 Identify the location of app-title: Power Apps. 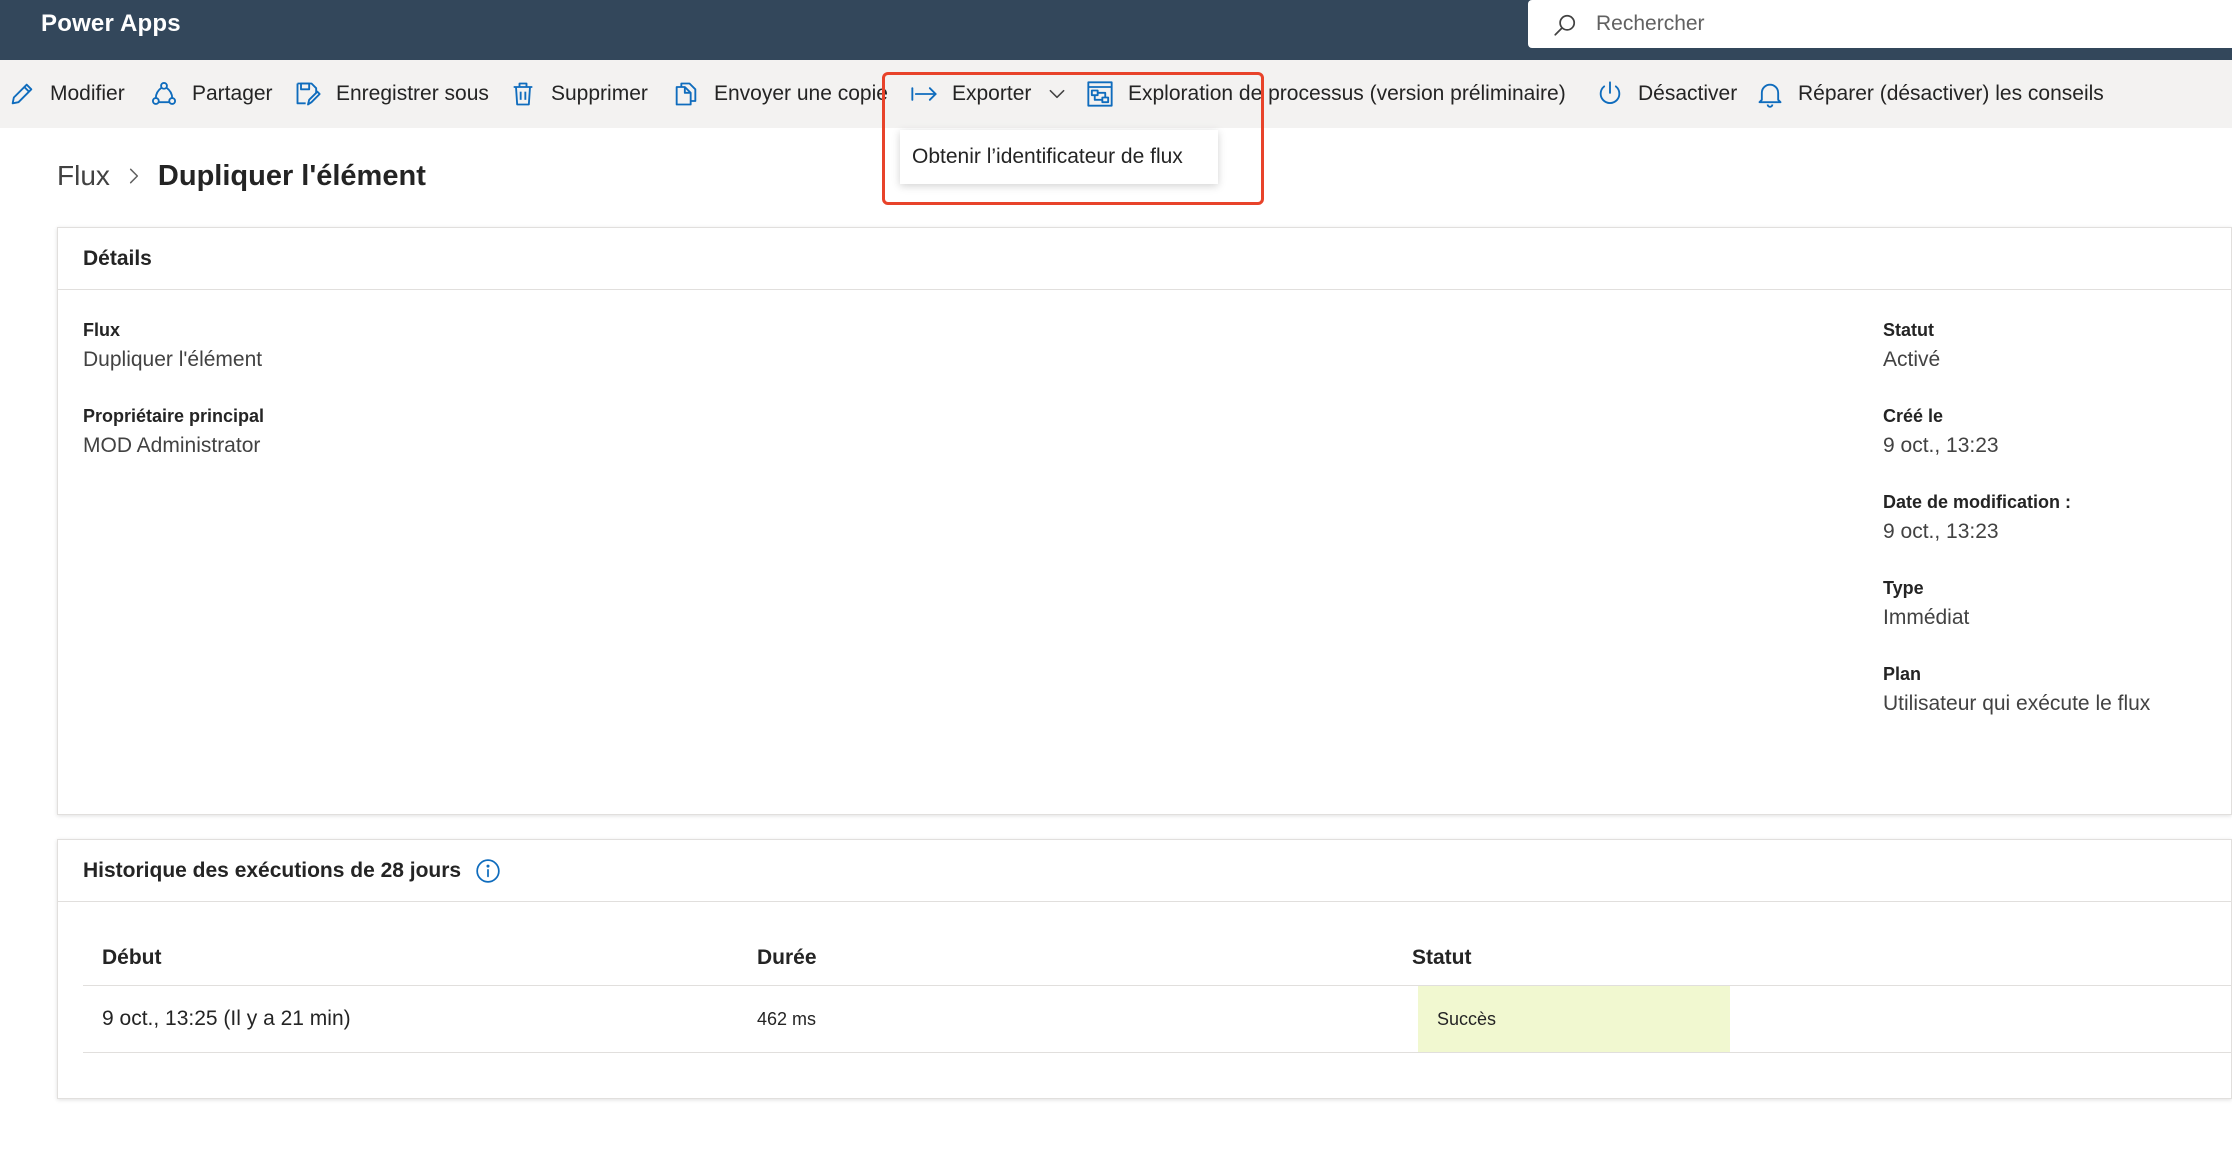
(111, 24).